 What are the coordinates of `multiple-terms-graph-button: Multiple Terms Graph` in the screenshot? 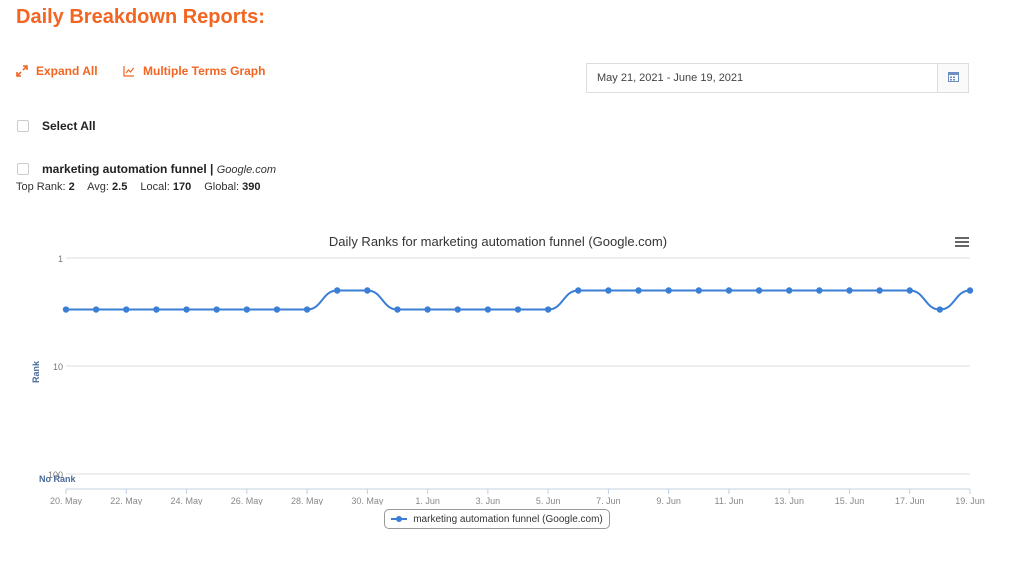 It's located at (194, 71).